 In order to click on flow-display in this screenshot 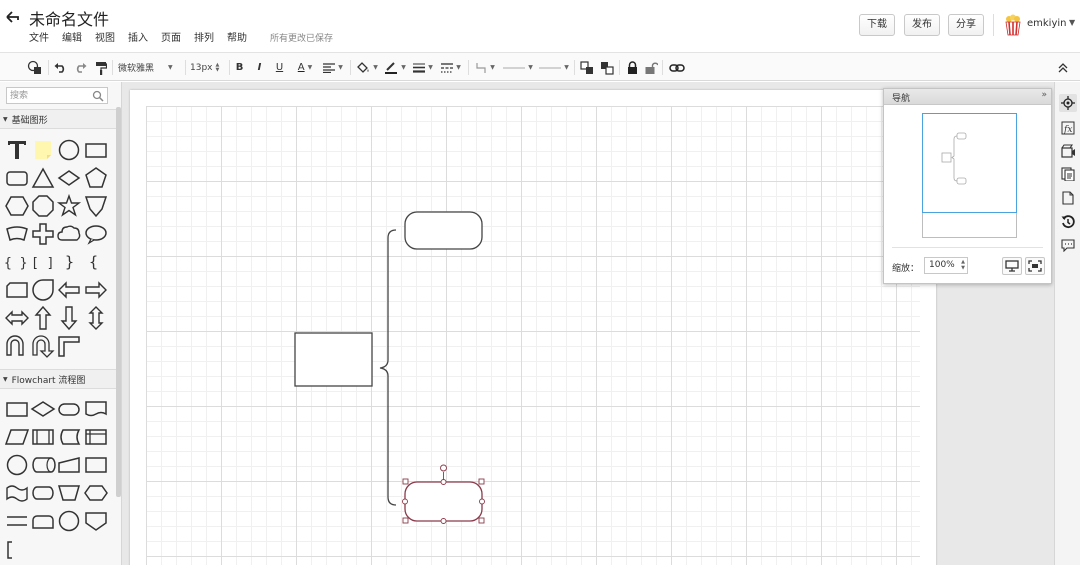, I will do `click(96, 465)`.